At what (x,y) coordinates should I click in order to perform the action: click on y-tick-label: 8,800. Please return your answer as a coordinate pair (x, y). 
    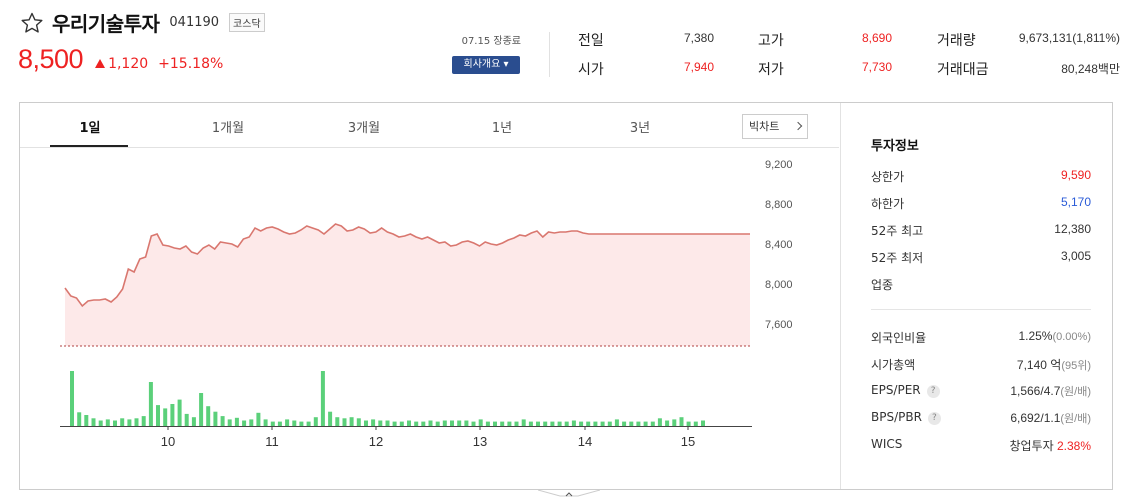
    Looking at the image, I should click on (779, 205).